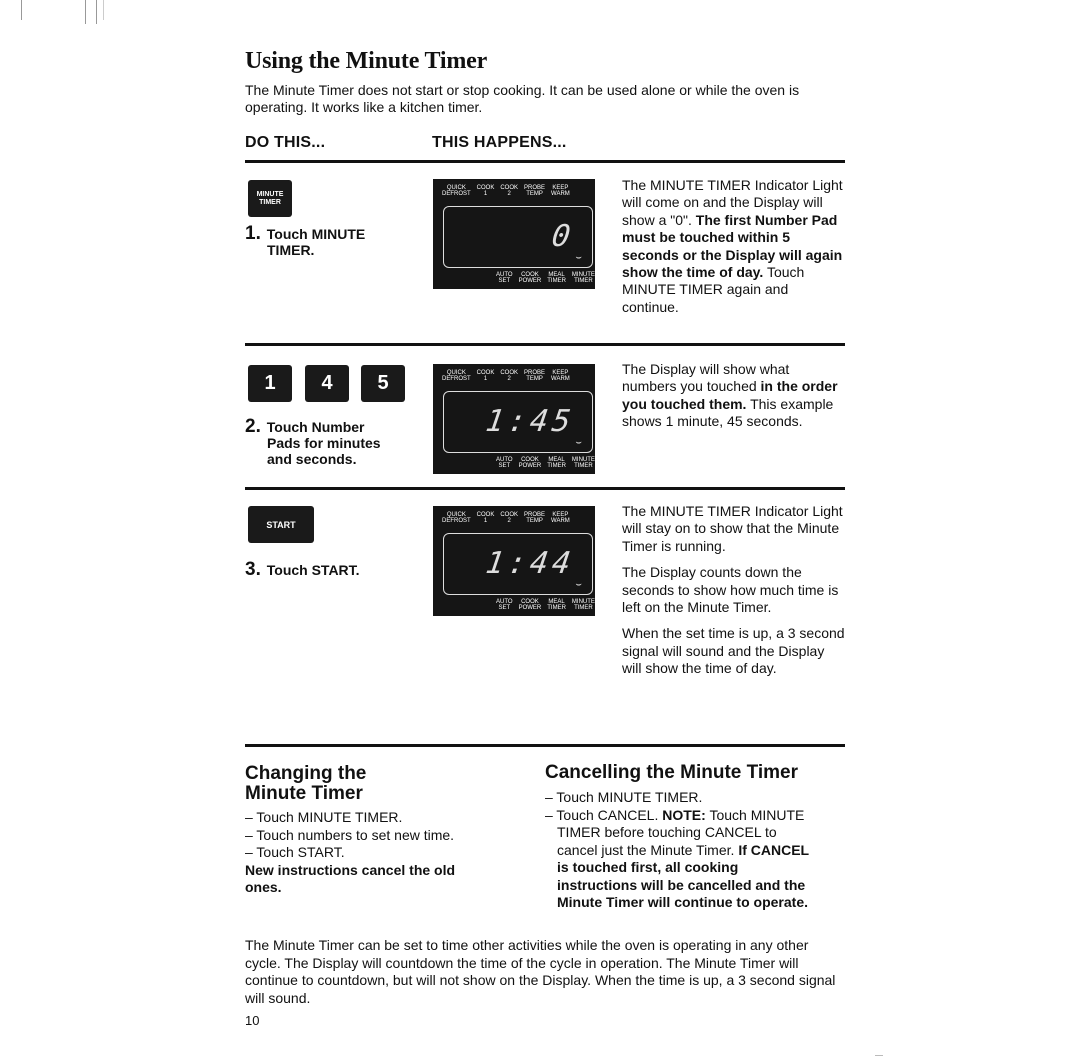 The width and height of the screenshot is (1080, 1061). I want to click on list-item: – Touch START., so click(295, 852).